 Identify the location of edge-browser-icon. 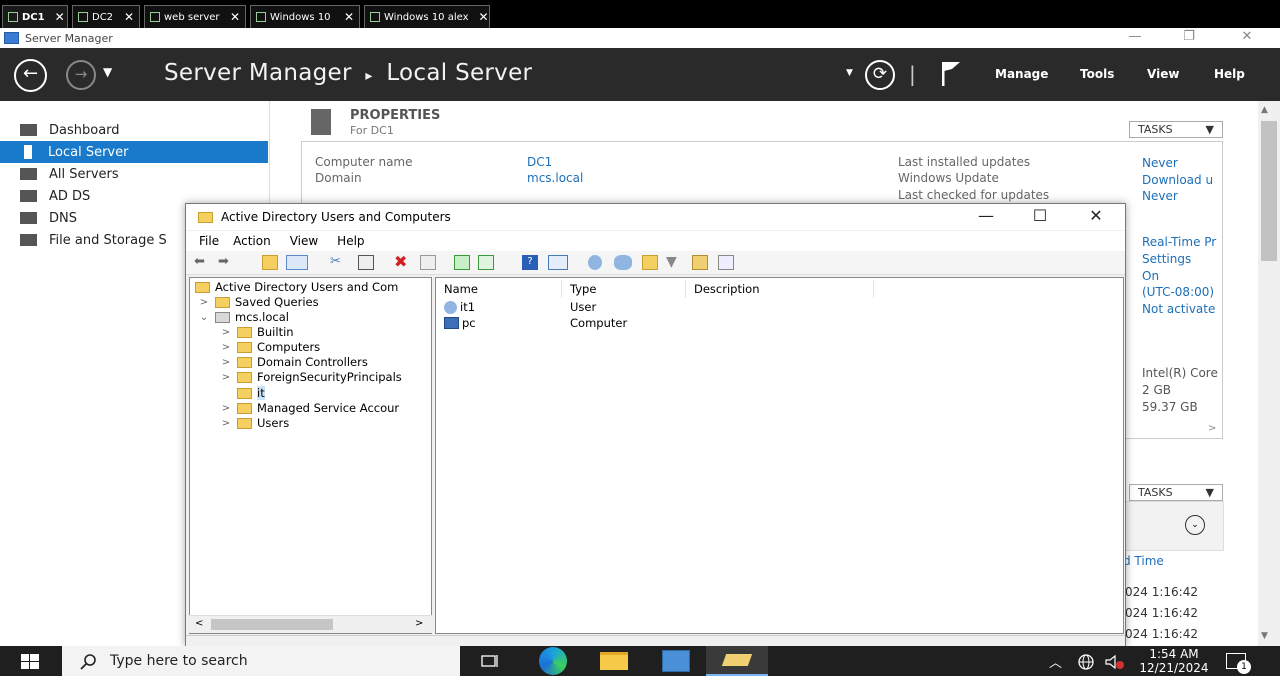
(553, 661).